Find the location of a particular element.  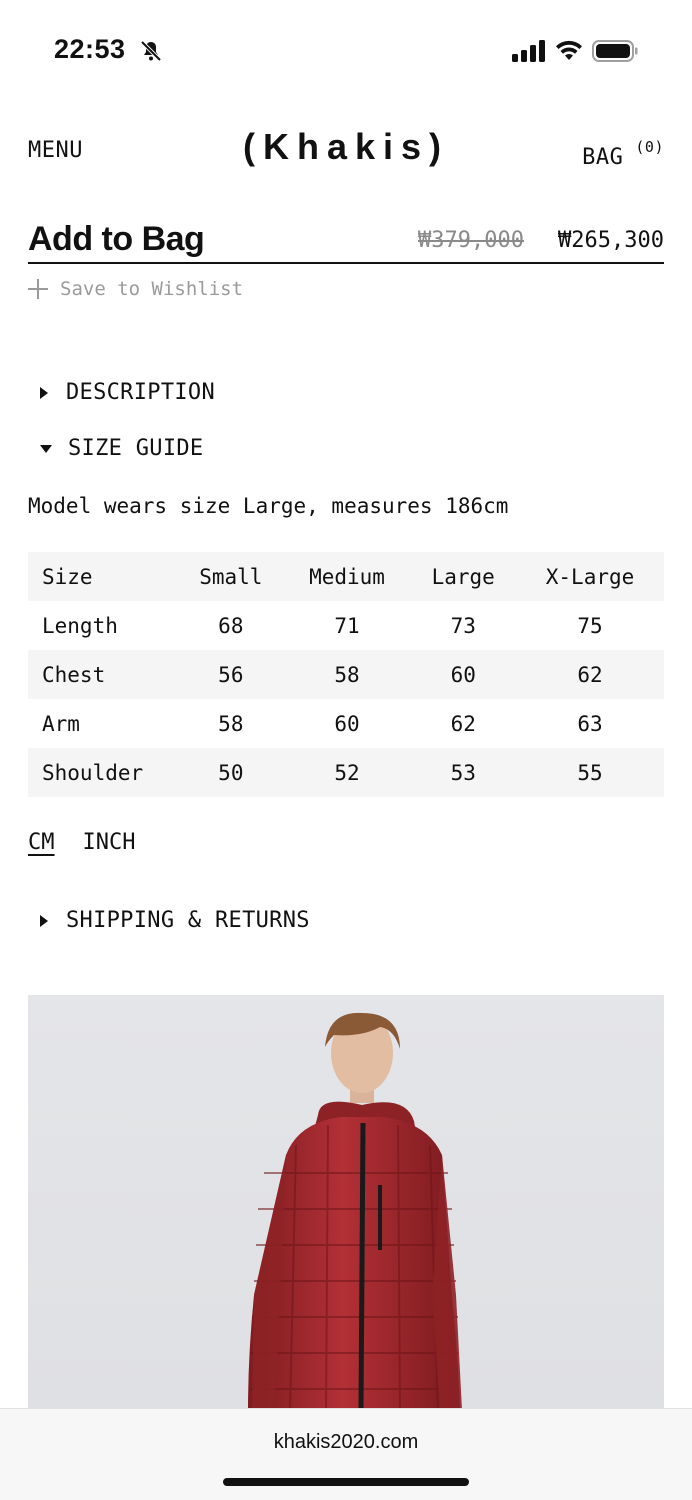

table-cell: 63 is located at coordinates (590, 723).